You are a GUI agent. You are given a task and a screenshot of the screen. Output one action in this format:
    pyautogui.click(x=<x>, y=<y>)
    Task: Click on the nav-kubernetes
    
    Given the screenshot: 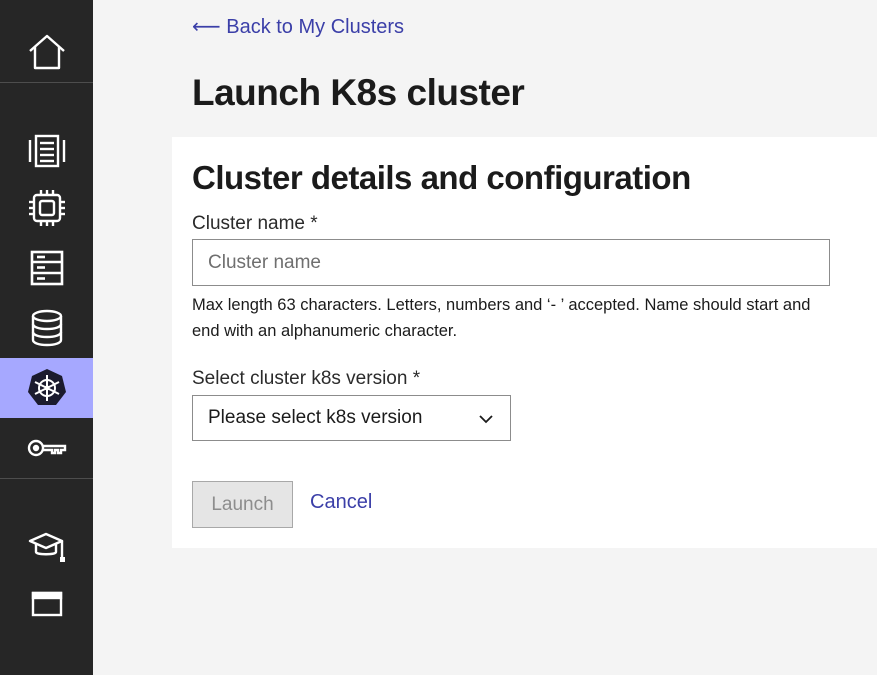 What is the action you would take?
    pyautogui.click(x=46, y=388)
    